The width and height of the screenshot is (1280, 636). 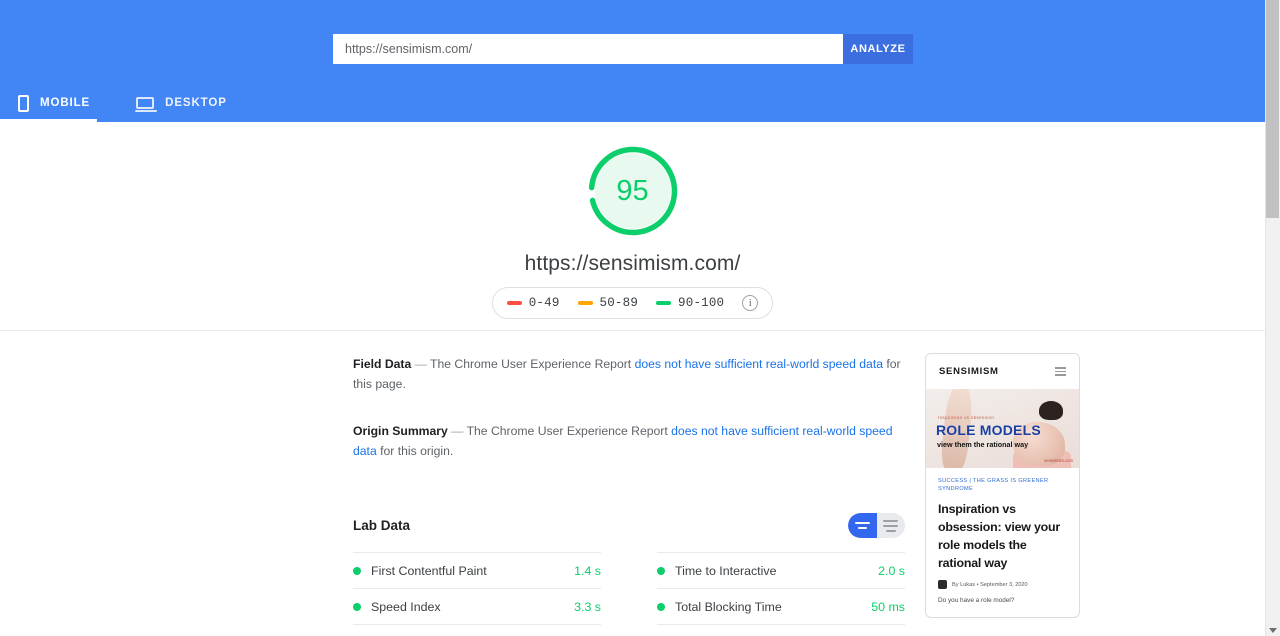 I want to click on table-row: Cumulative Layout Shift 0, so click(x=781, y=630).